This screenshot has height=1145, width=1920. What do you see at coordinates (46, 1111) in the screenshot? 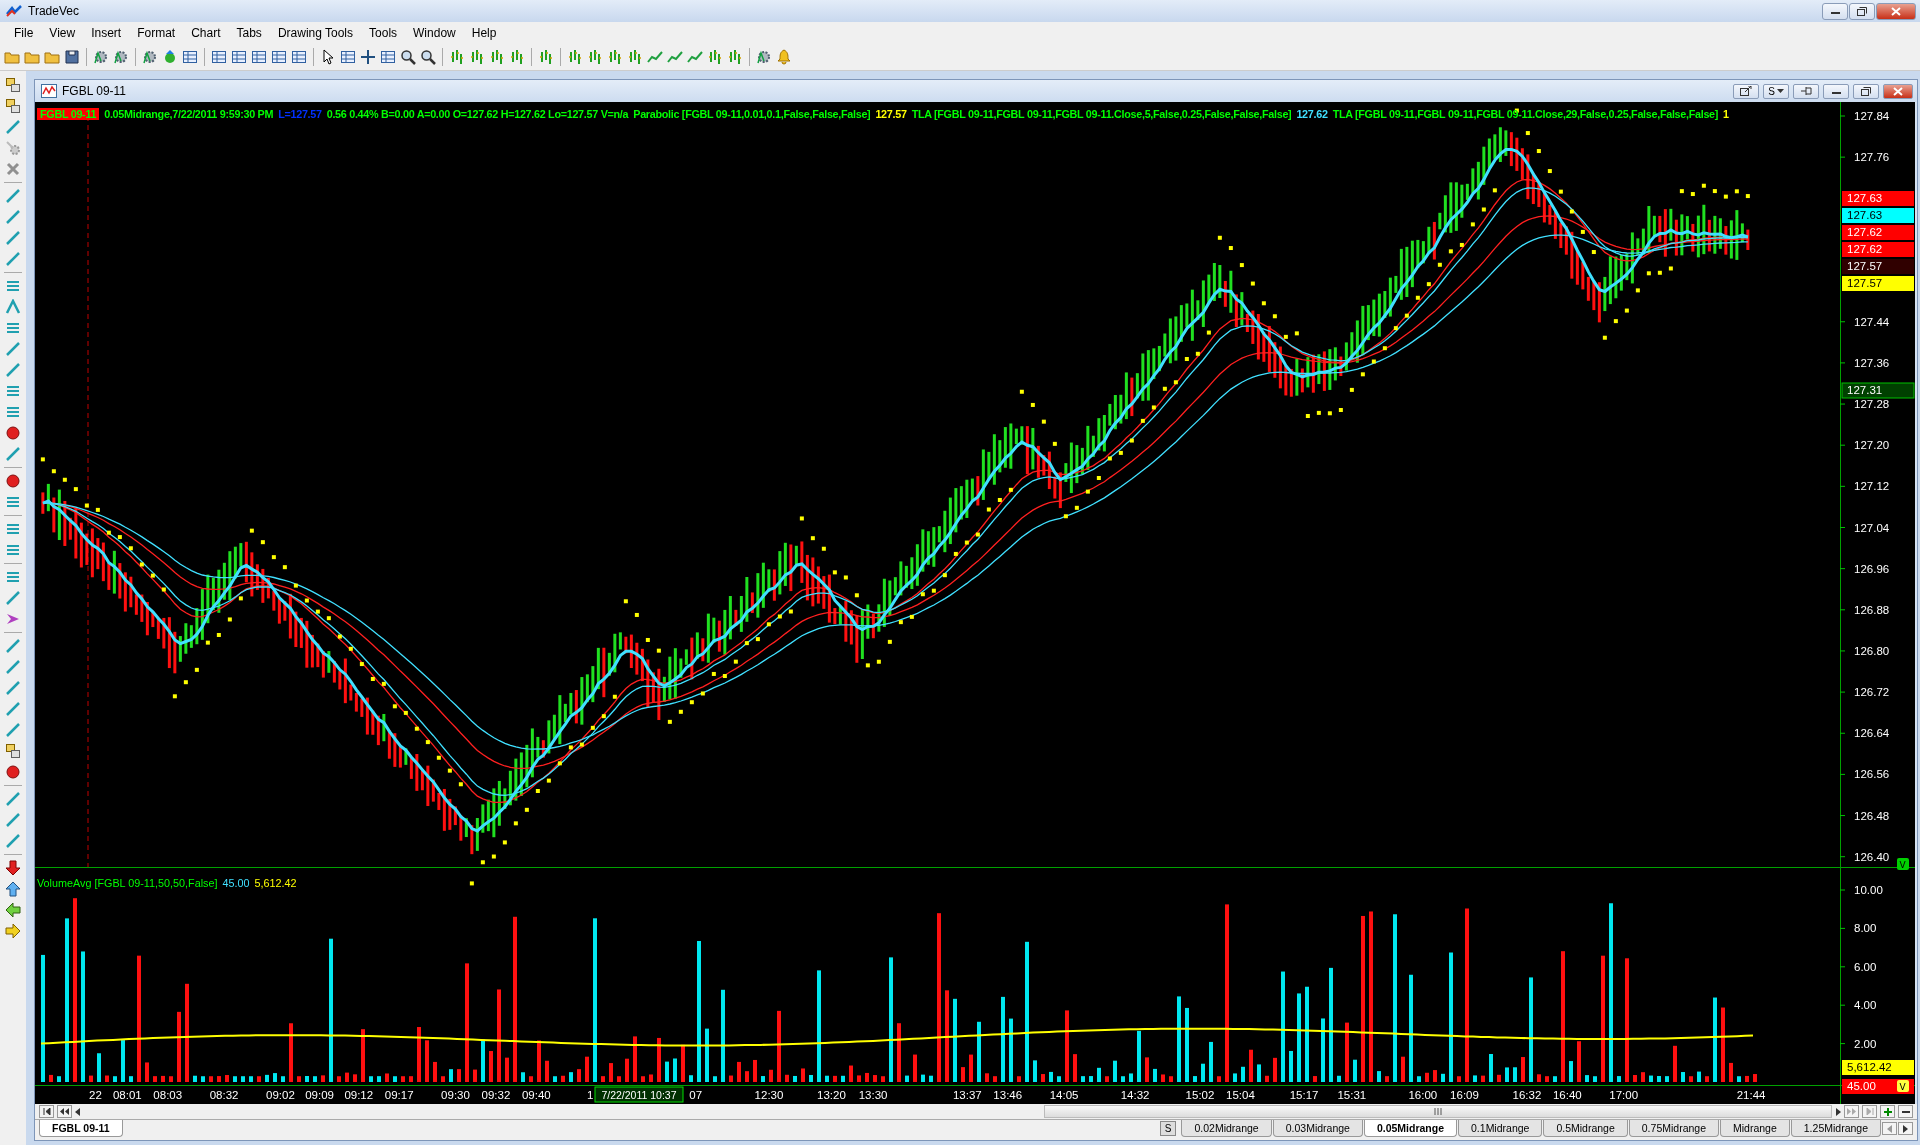
I see `first-page-button` at bounding box center [46, 1111].